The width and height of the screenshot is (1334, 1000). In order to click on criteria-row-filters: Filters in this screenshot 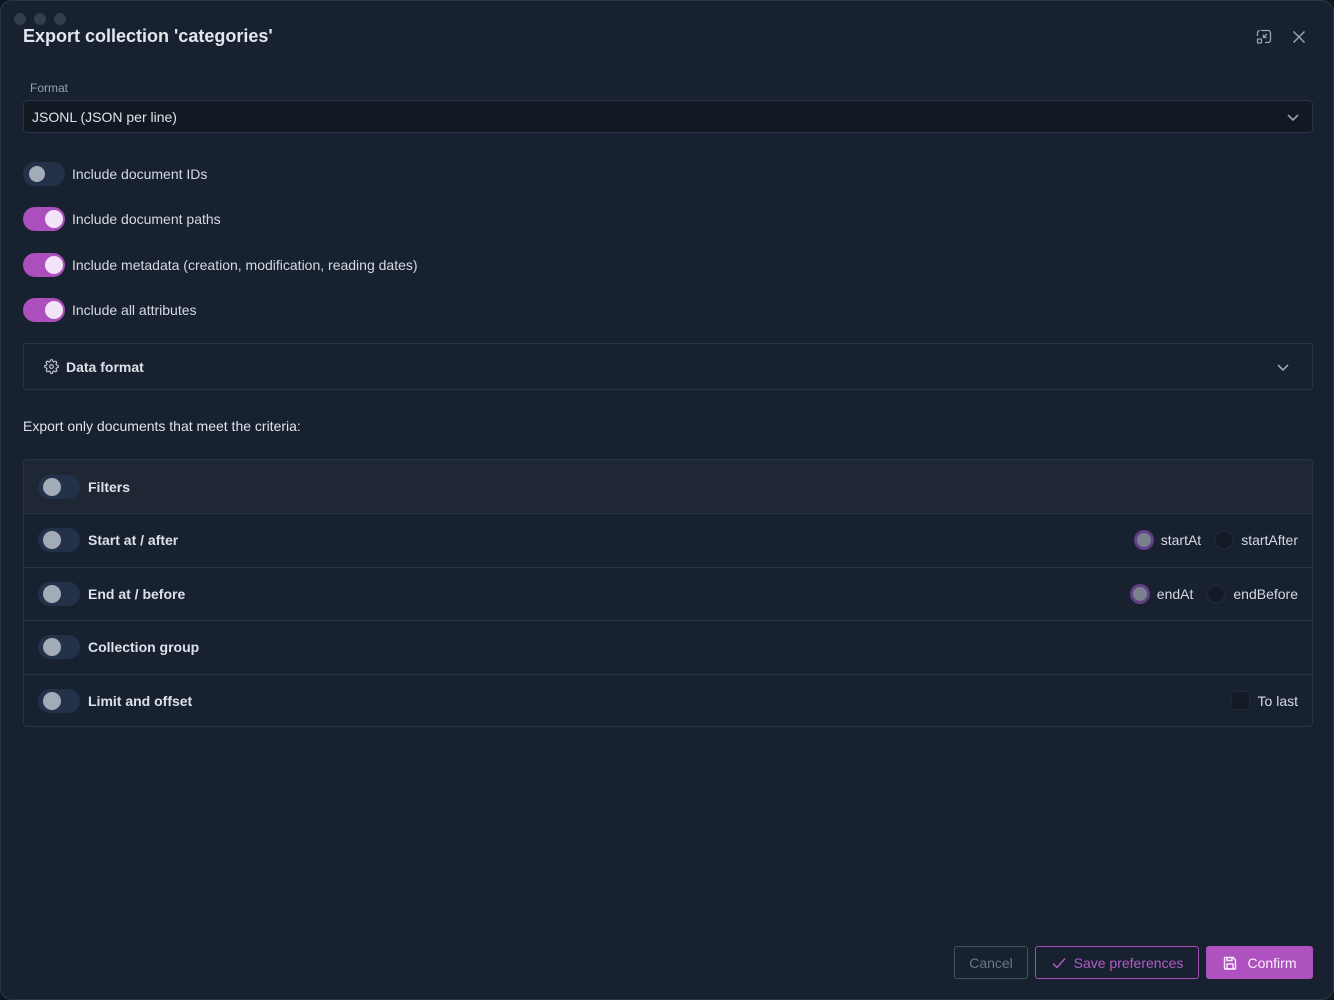, I will do `click(668, 486)`.